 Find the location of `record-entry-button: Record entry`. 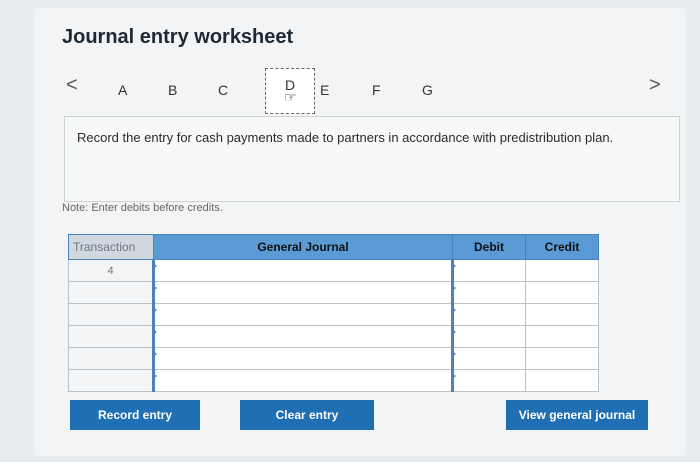

record-entry-button: Record entry is located at coordinates (135, 415).